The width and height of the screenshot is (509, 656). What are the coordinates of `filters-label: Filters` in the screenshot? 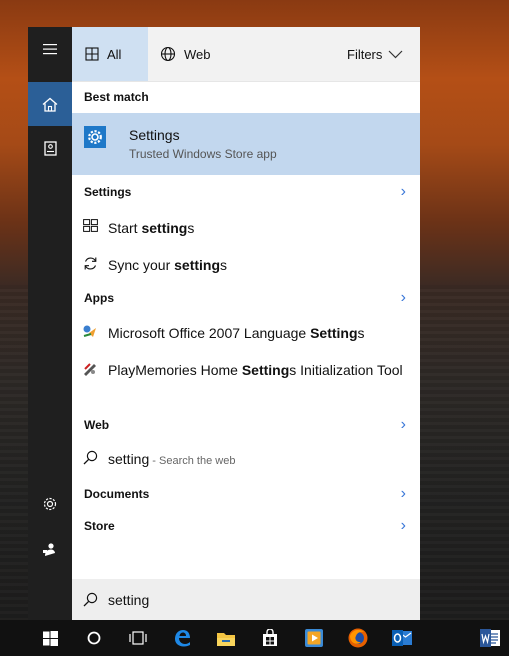 It's located at (365, 54).